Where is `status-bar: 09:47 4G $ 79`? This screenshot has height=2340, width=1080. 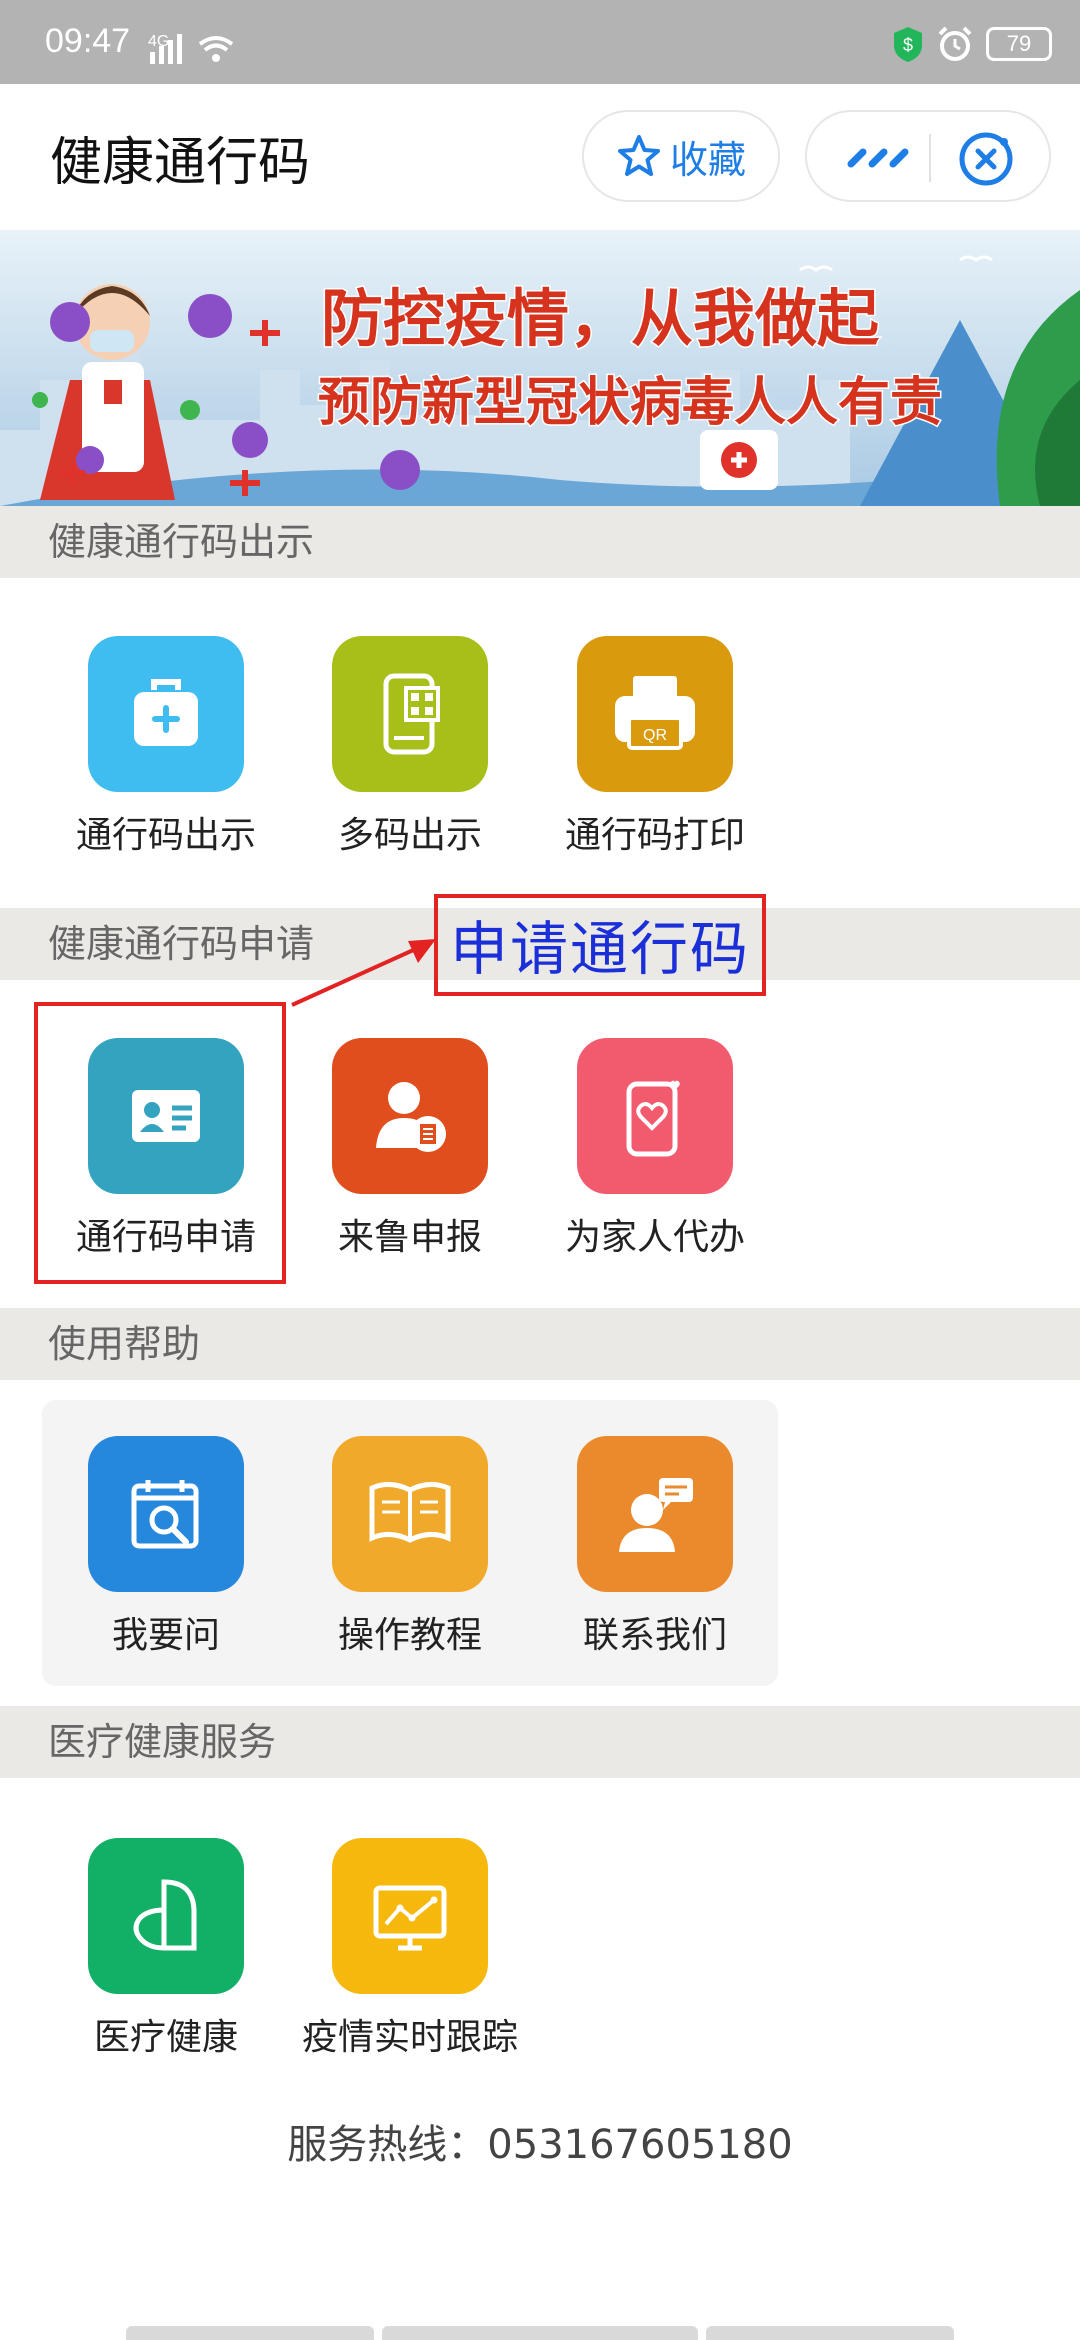 status-bar: 09:47 4G $ 79 is located at coordinates (540, 42).